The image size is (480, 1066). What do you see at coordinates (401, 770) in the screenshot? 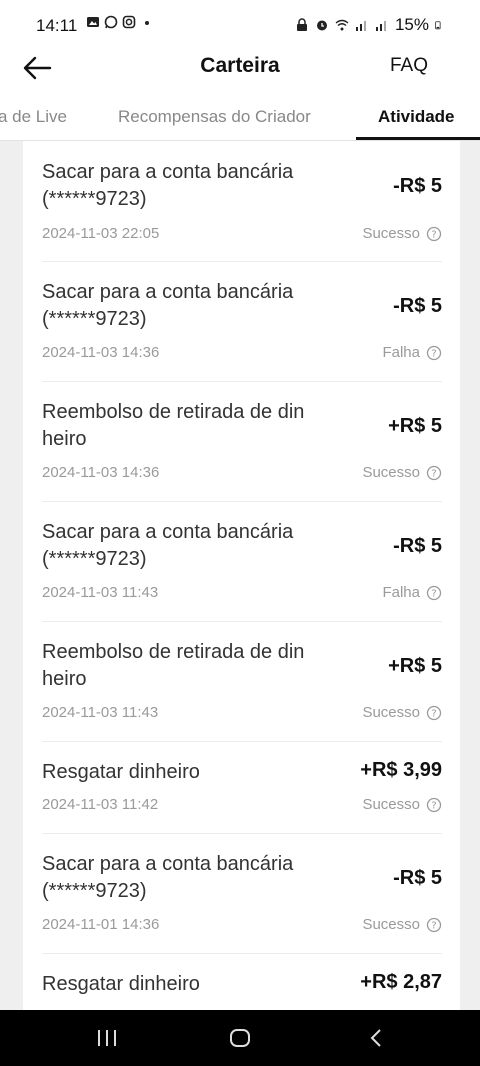
I see `transaction-amount: +R$ 3,99` at bounding box center [401, 770].